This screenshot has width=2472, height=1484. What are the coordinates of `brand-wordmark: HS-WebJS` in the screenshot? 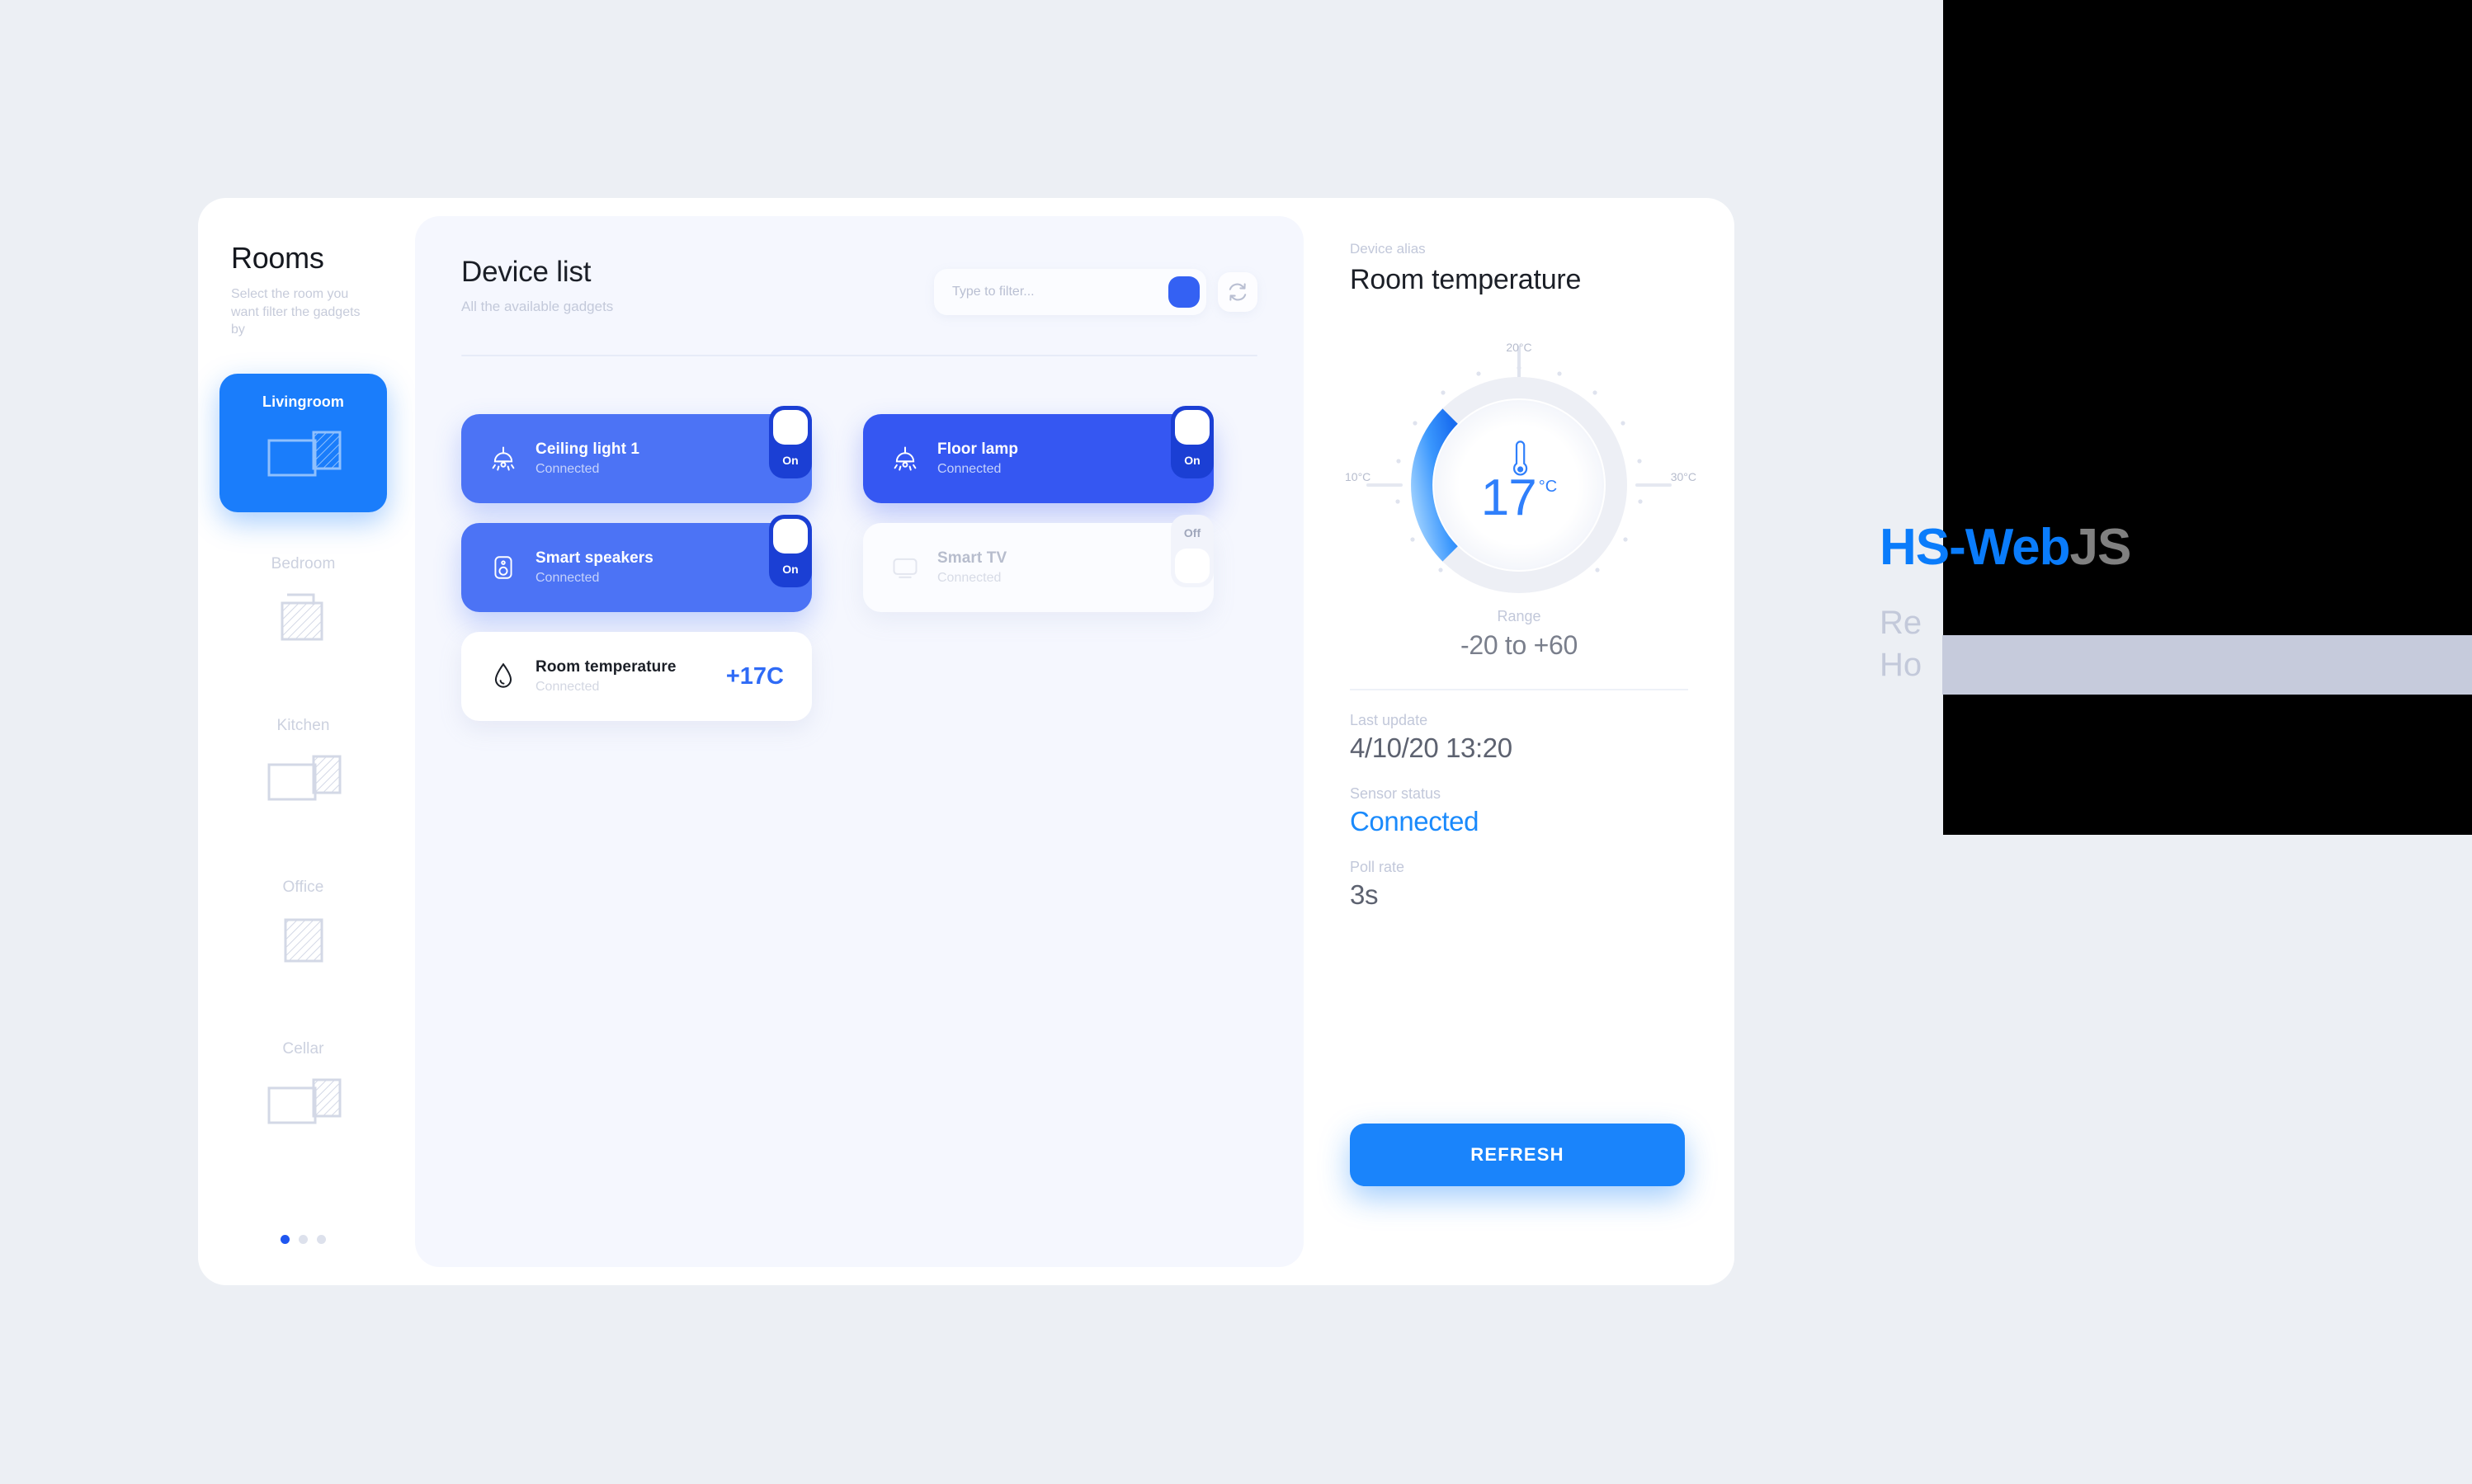 It's located at (2006, 547).